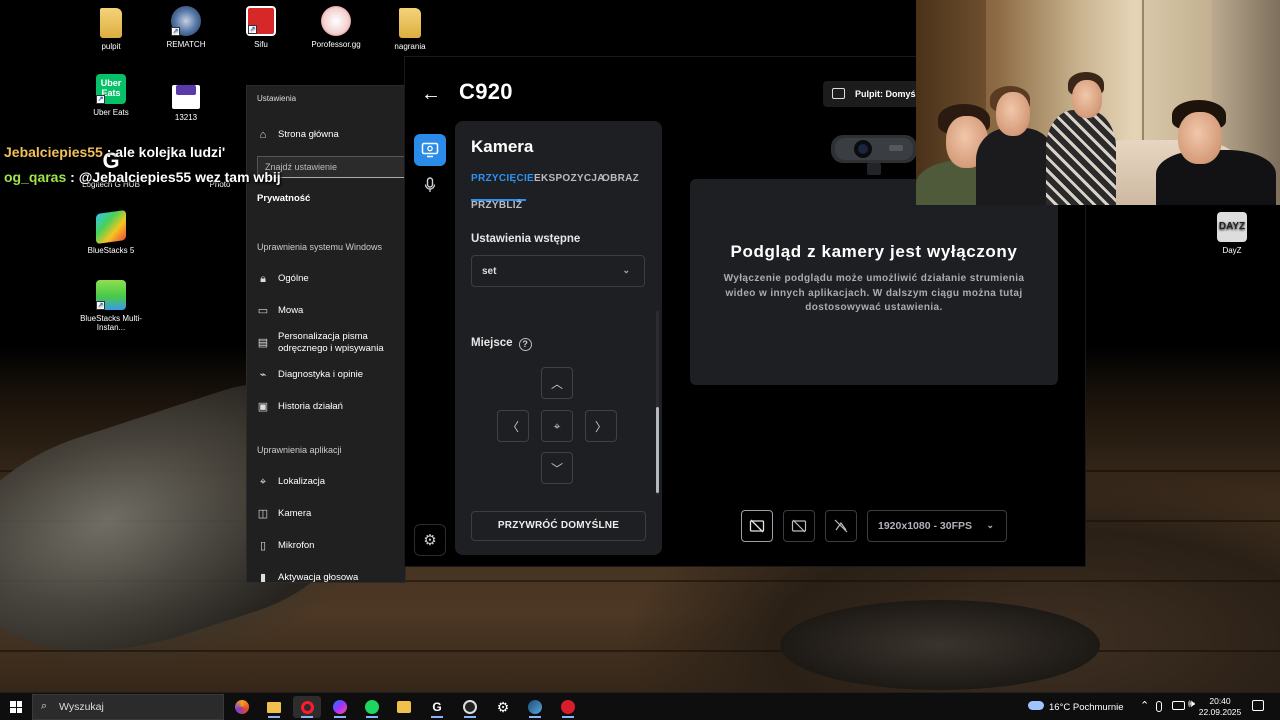  What do you see at coordinates (502, 178) in the screenshot?
I see `tab-crop: PRZYCIĘCIE` at bounding box center [502, 178].